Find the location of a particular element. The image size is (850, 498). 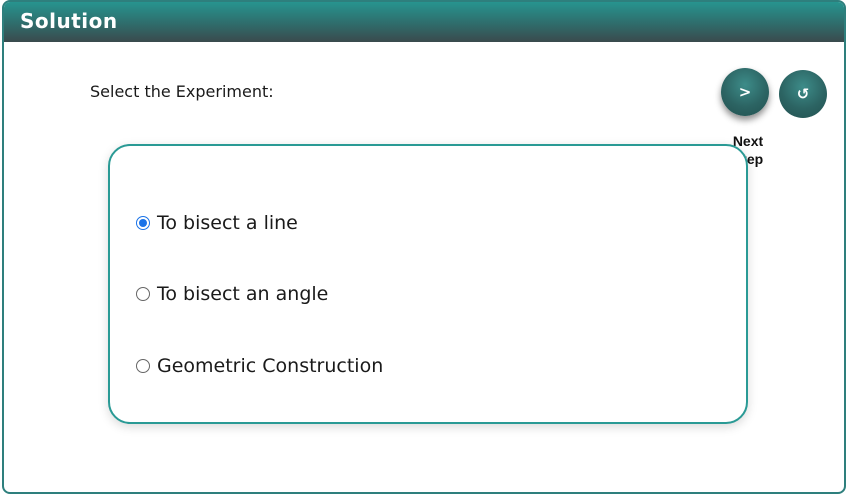

reset-button: ↺ is located at coordinates (803, 94).